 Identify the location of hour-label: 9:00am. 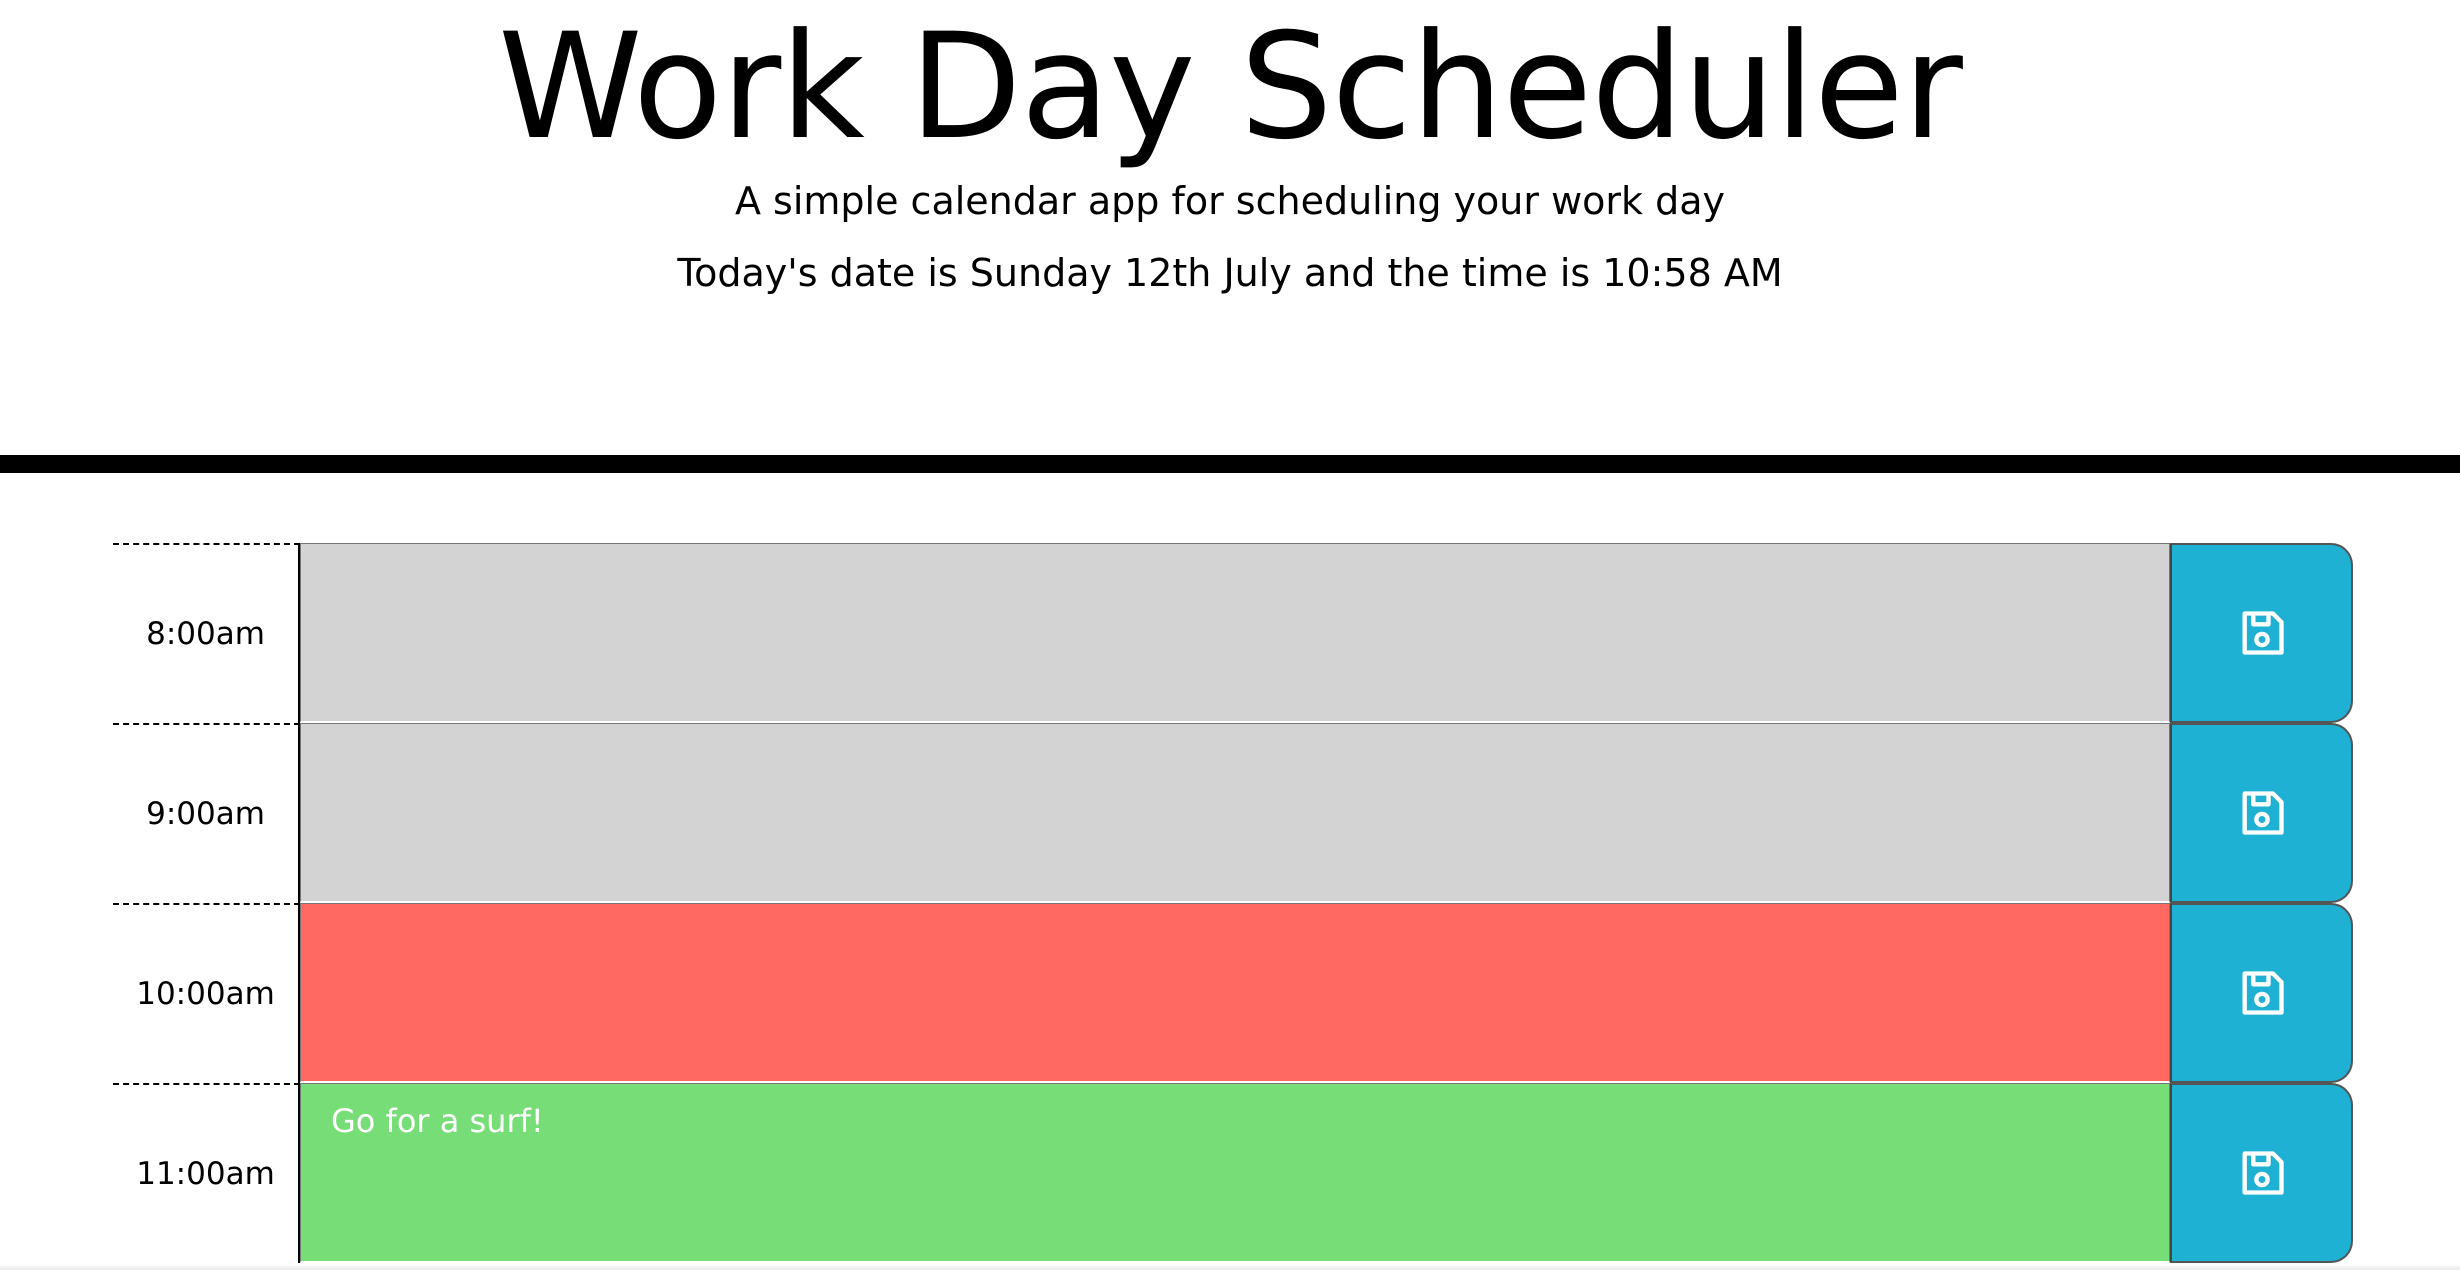
(206, 813).